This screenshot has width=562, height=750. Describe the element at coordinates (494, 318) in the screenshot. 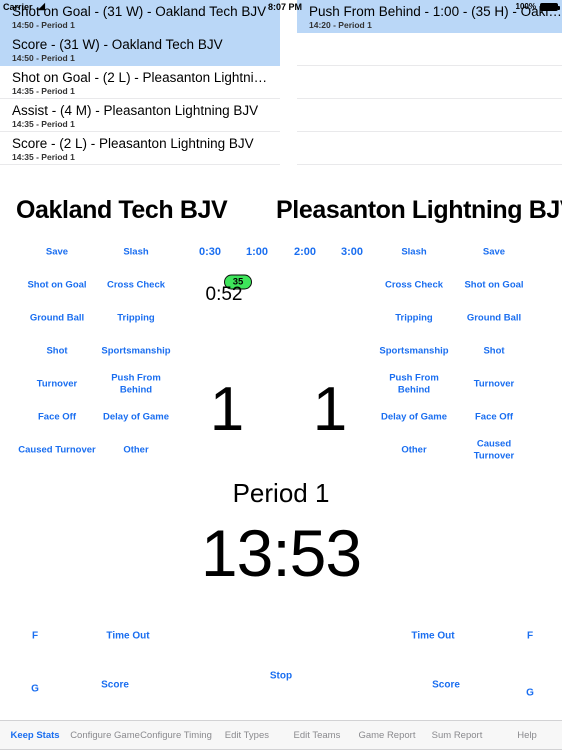

I see `away-stat-ground-ball-button: Ground Ball` at that location.